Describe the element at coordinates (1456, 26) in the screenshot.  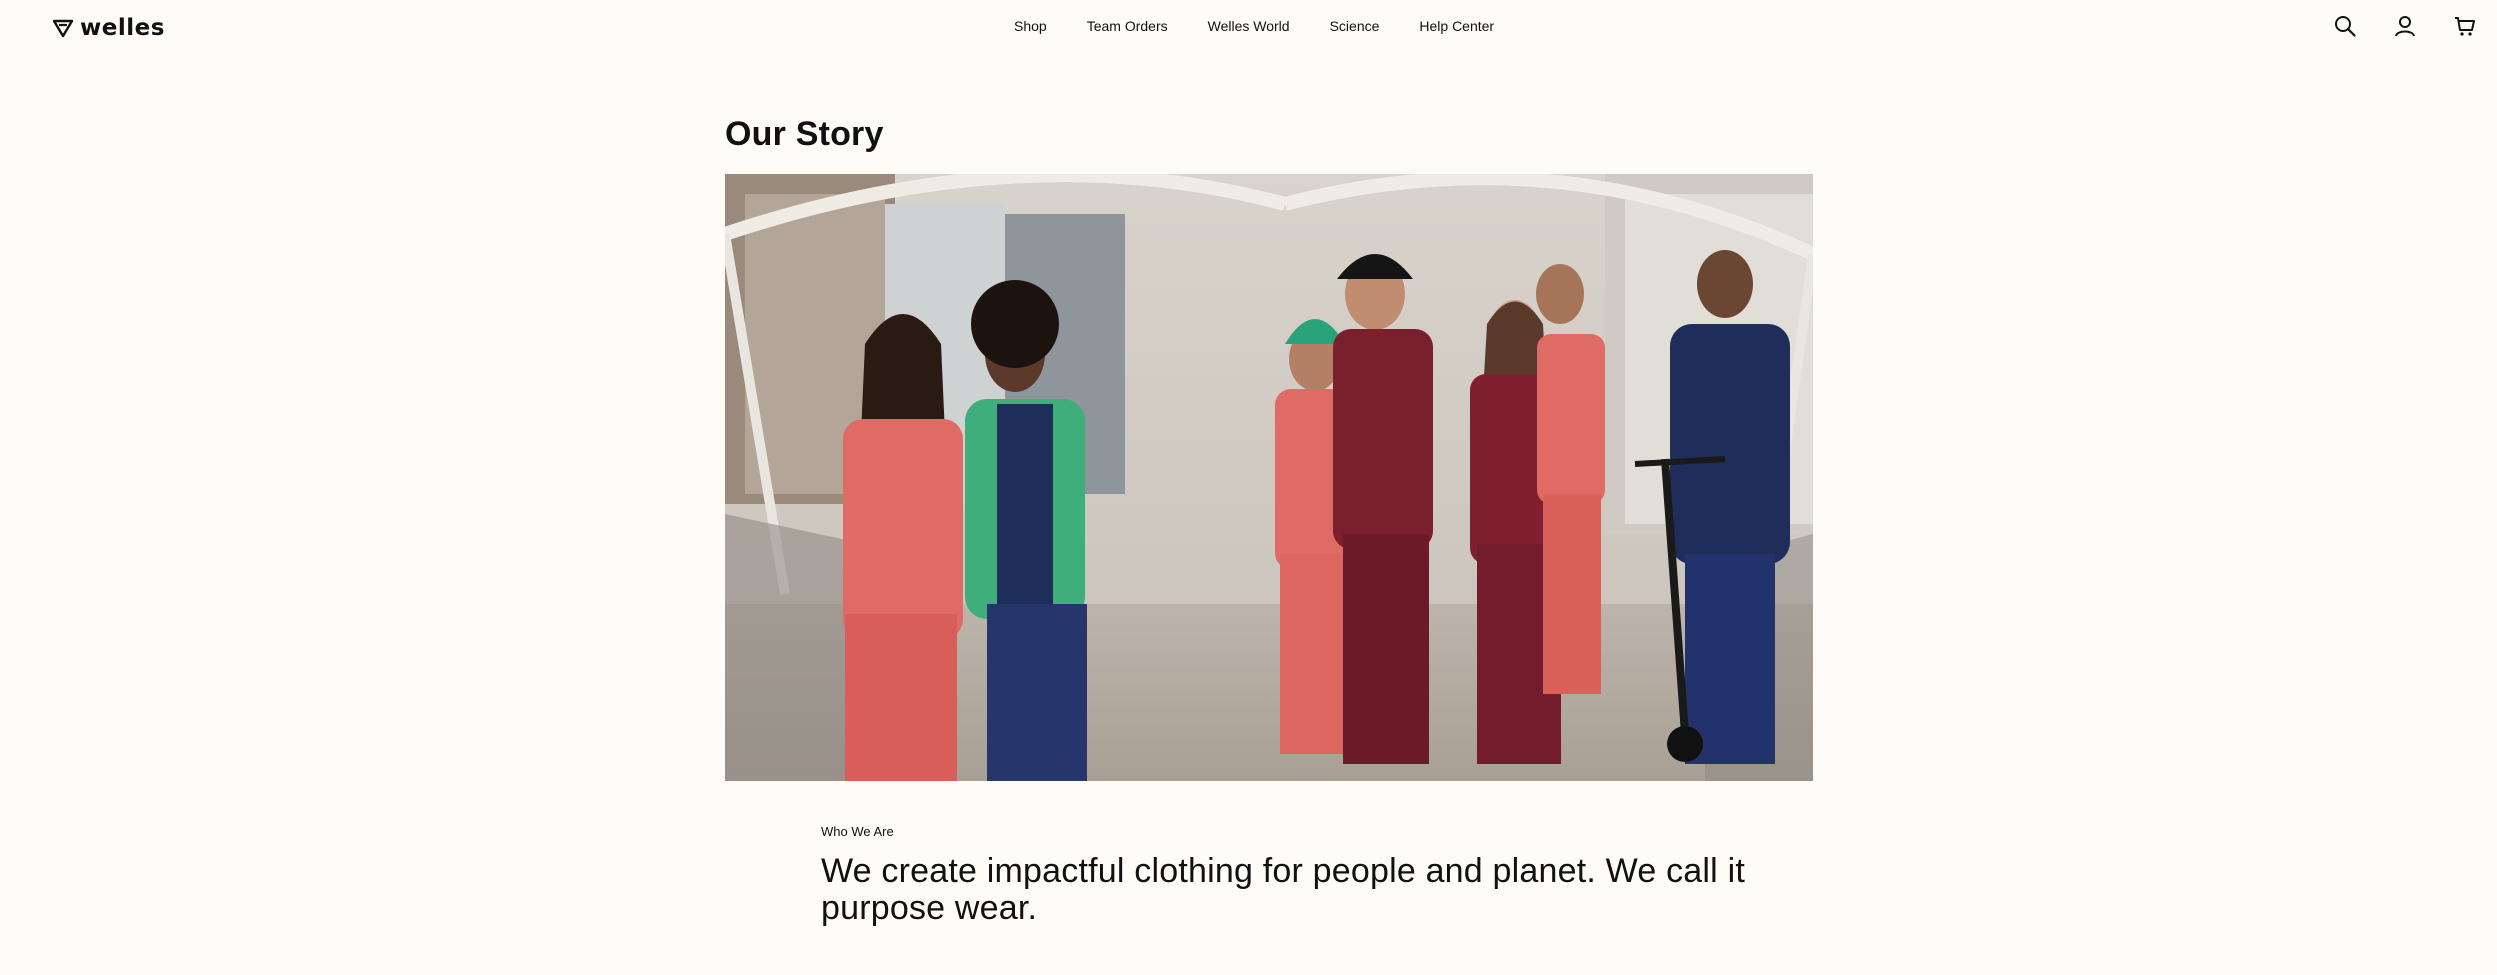
I see `nav-item-help-center: Help Center` at that location.